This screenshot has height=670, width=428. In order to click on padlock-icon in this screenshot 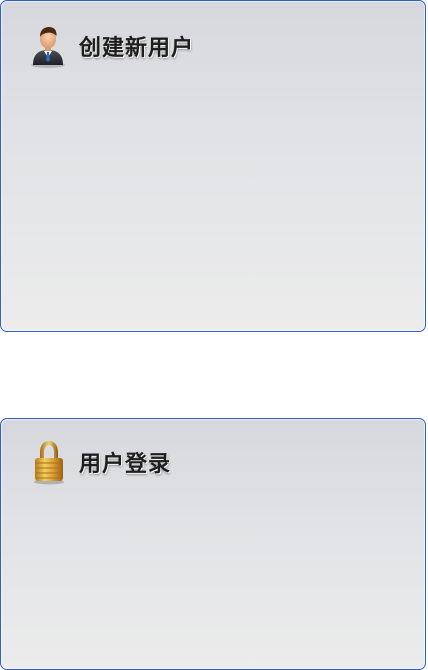, I will do `click(49, 463)`.